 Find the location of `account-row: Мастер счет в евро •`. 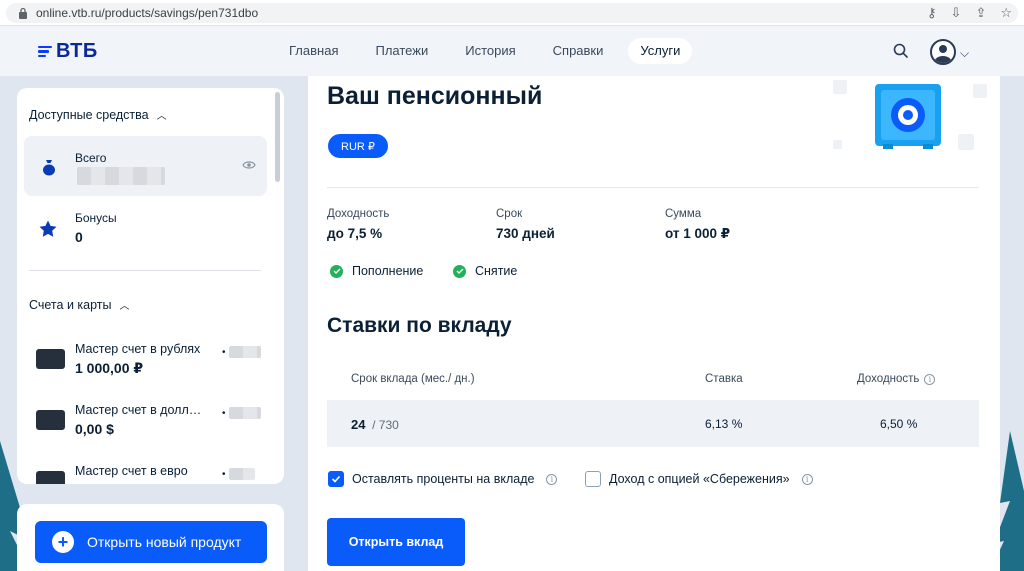

account-row: Мастер счет в евро • is located at coordinates (145, 472).